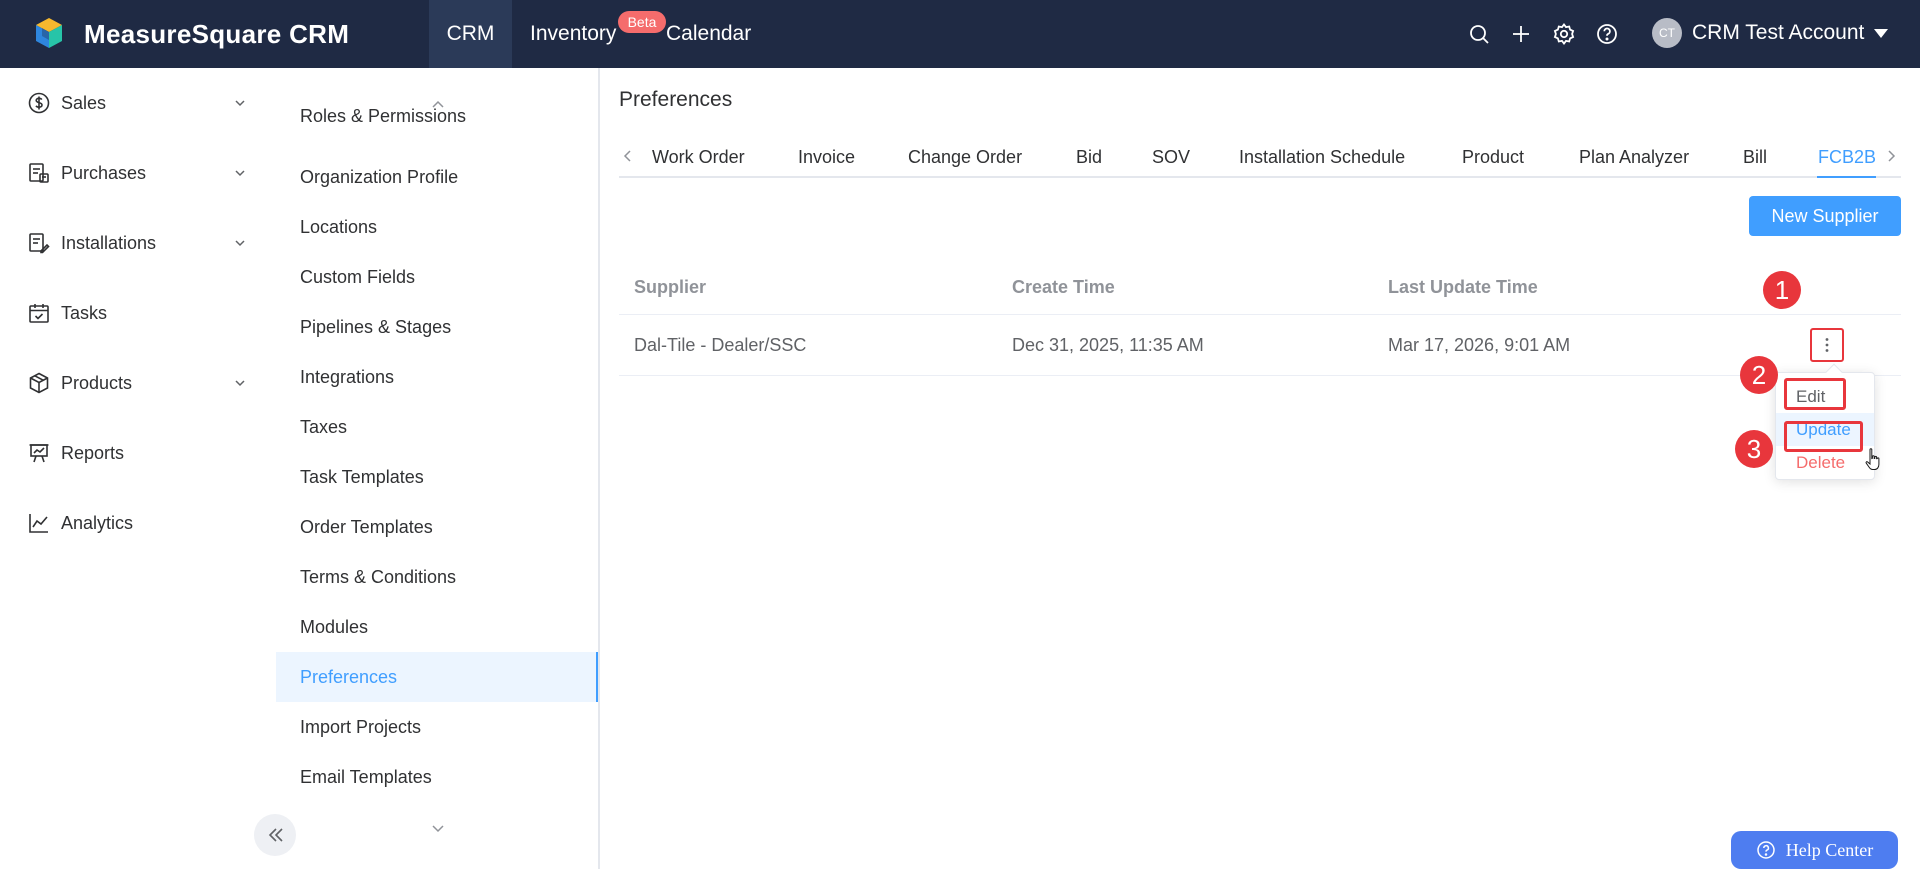  Describe the element at coordinates (1521, 34) in the screenshot. I see `plus-icon` at that location.